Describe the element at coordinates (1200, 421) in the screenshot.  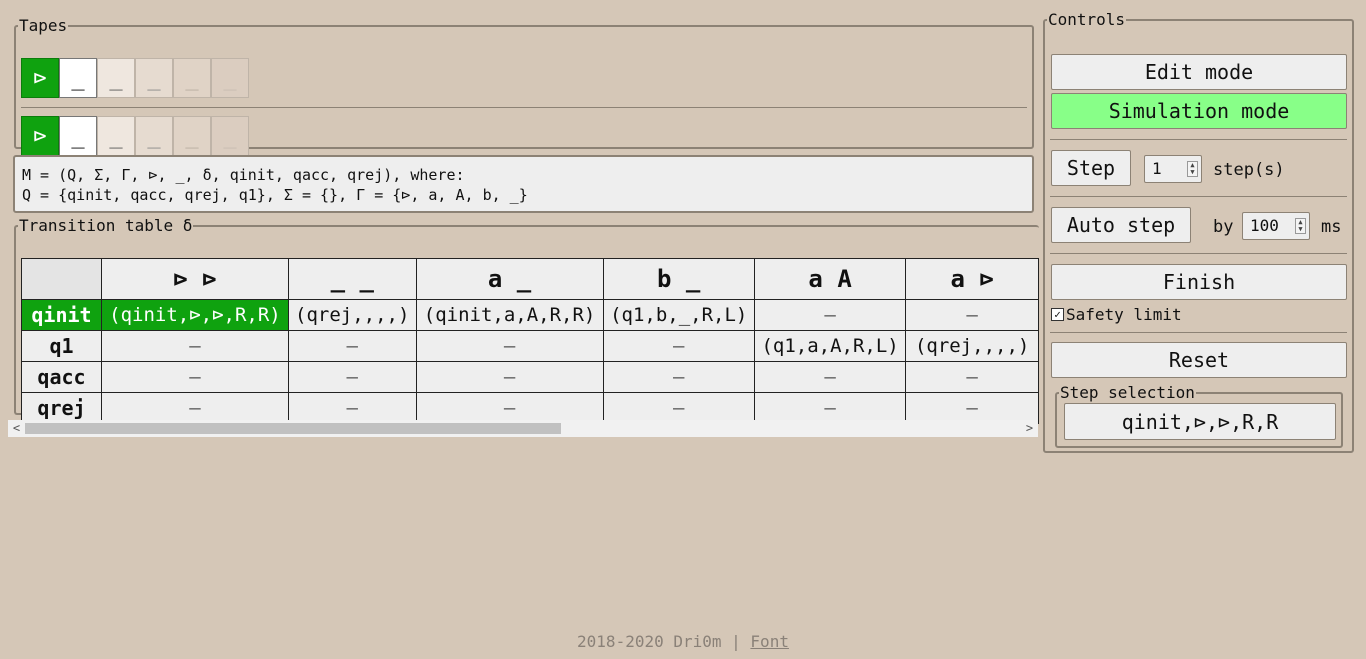
I see `step-selection-option: qinit,⊳,⊳,R,R` at that location.